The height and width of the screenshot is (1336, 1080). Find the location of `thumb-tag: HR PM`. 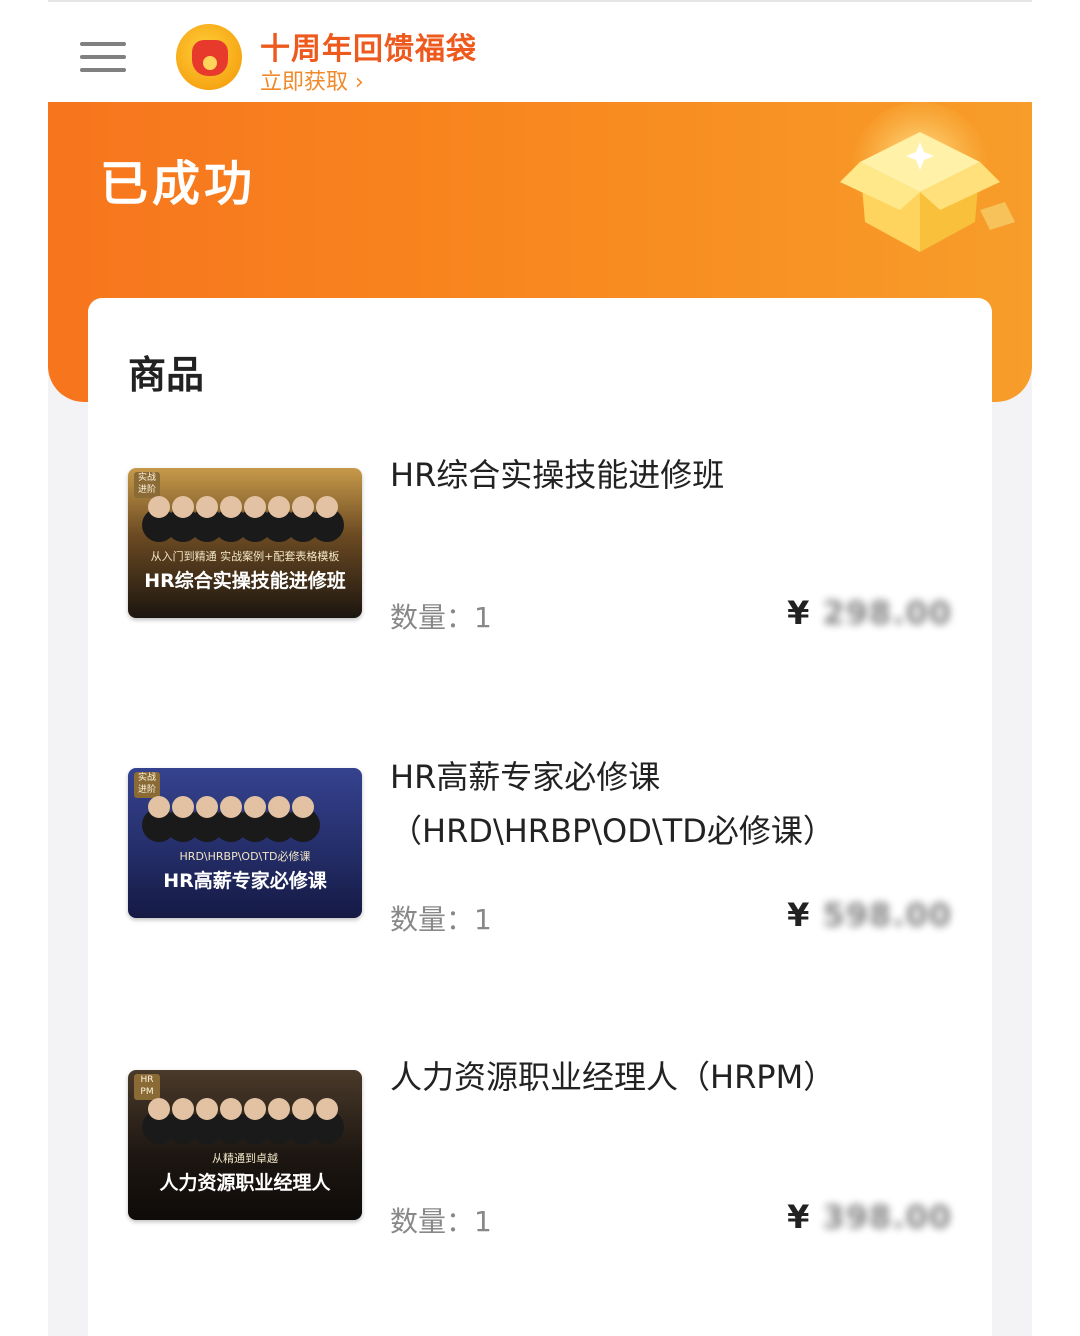

thumb-tag: HR PM is located at coordinates (147, 1087).